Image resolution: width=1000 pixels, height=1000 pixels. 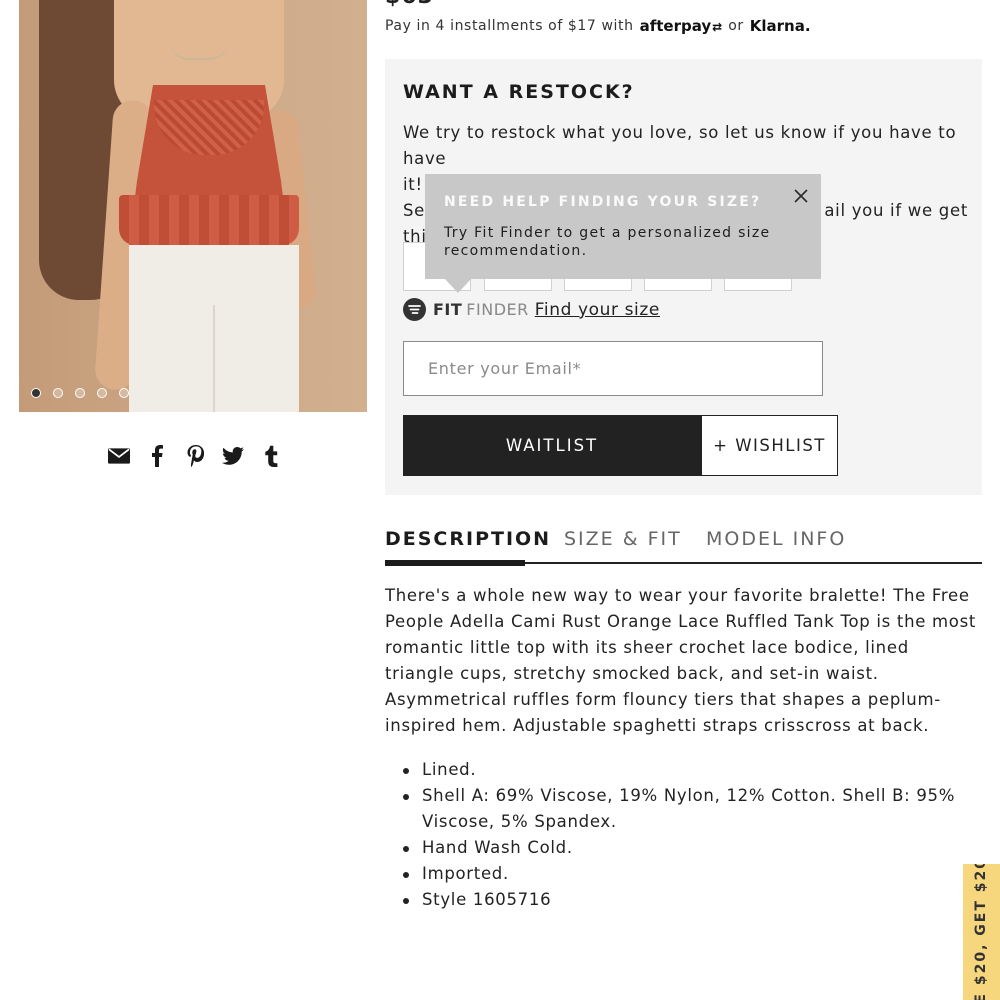 What do you see at coordinates (693, 900) in the screenshot?
I see `list-item: Style 1605716` at bounding box center [693, 900].